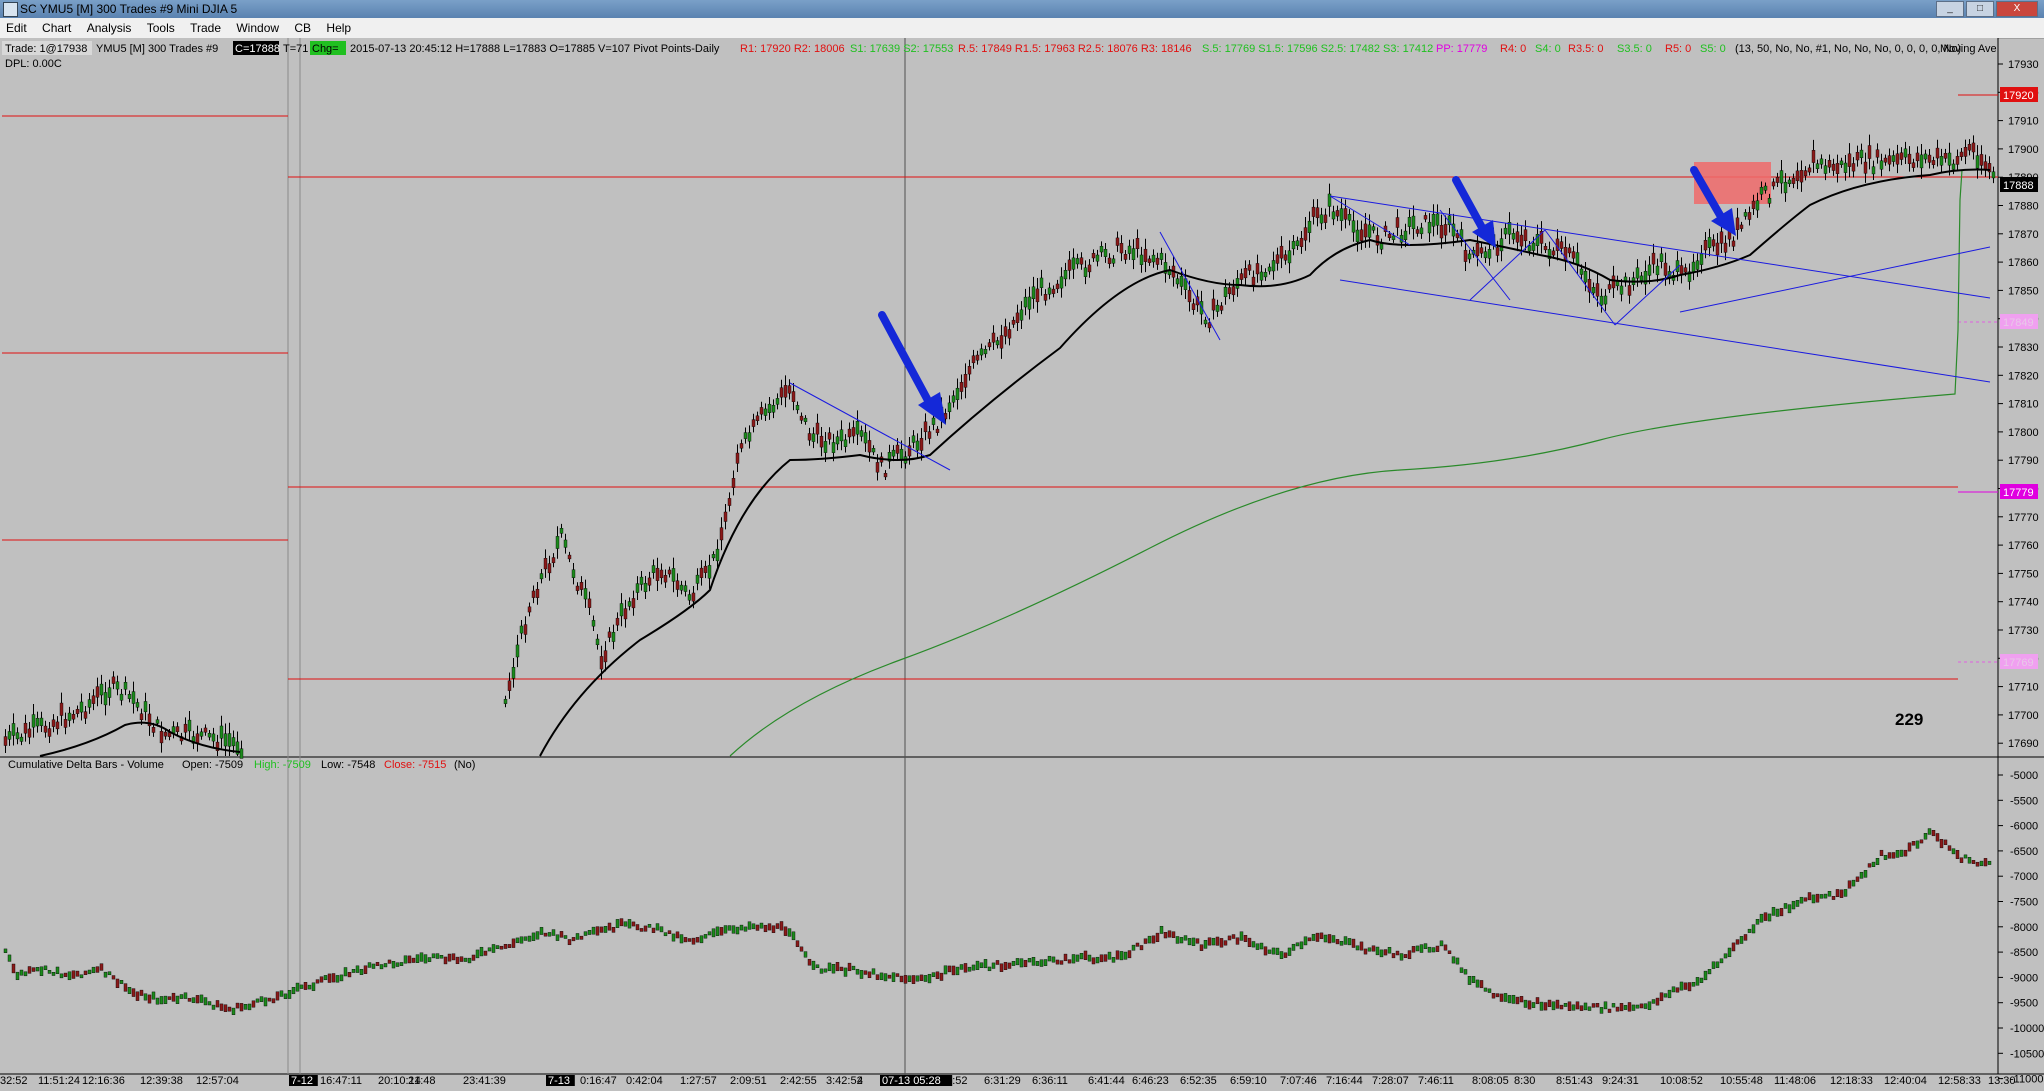  What do you see at coordinates (257, 26) in the screenshot?
I see `menu-window: Window` at bounding box center [257, 26].